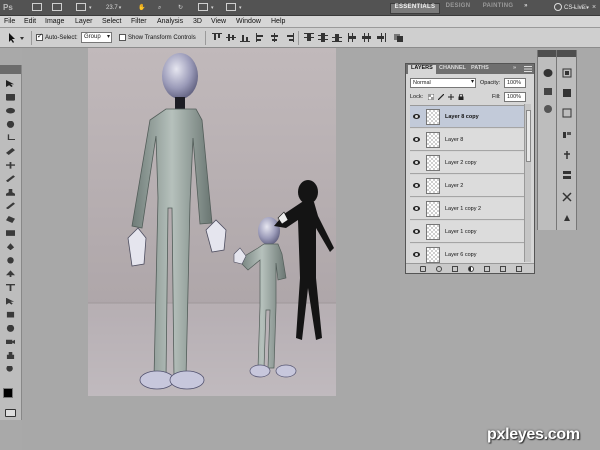 The width and height of the screenshot is (600, 450). I want to click on swatches-panel-icon, so click(567, 135).